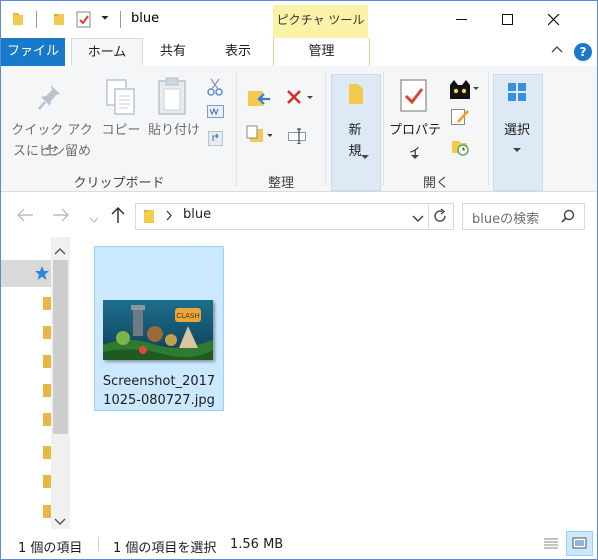 Image resolution: width=598 pixels, height=560 pixels. Describe the element at coordinates (145, 18) in the screenshot. I see `window-title: blue` at that location.